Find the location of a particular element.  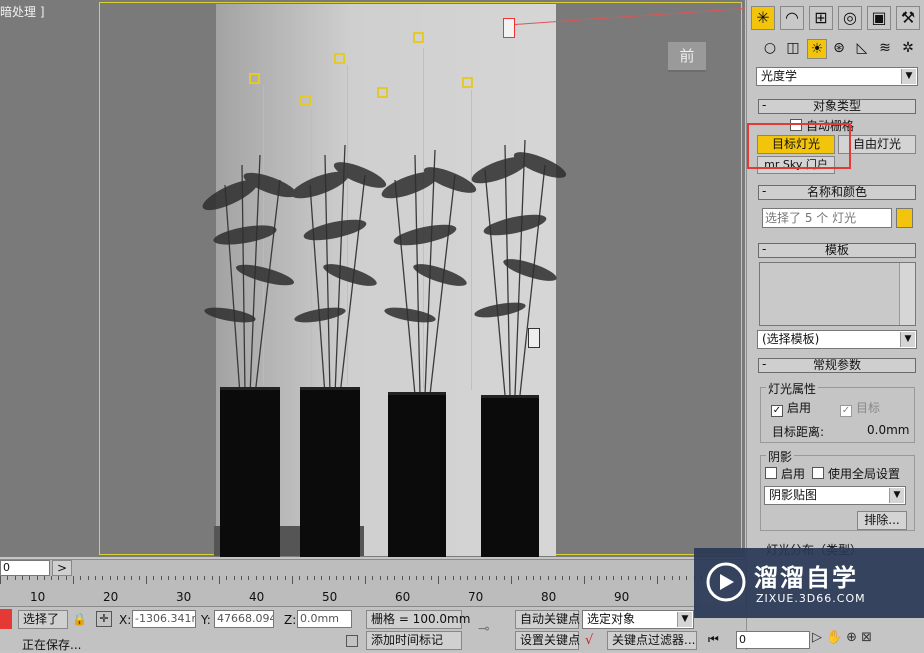

shapes-icon: ◫ is located at coordinates (793, 48).